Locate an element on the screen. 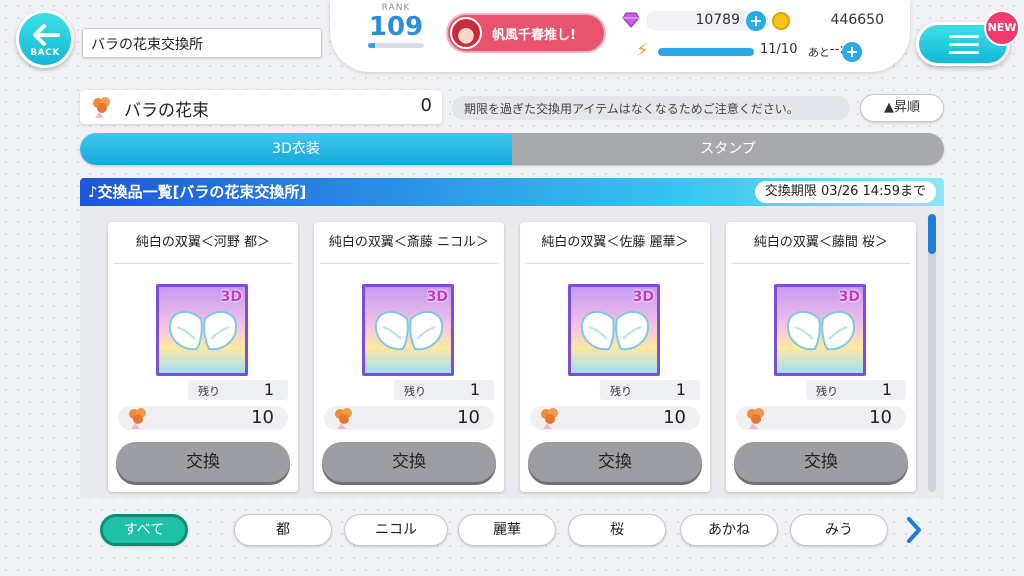 The width and height of the screenshot is (1024, 576). filter-chip: すべて is located at coordinates (144, 530).